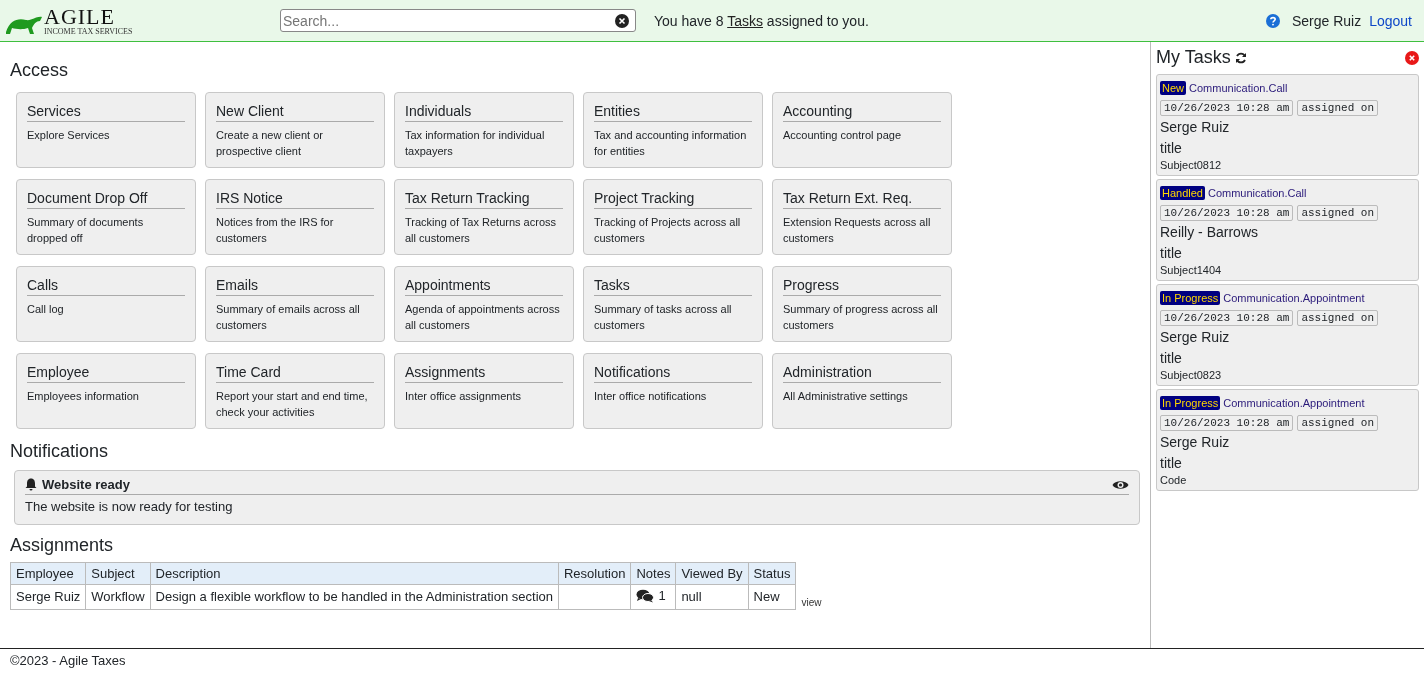  What do you see at coordinates (1174, 480) in the screenshot?
I see `task-subject: Code` at bounding box center [1174, 480].